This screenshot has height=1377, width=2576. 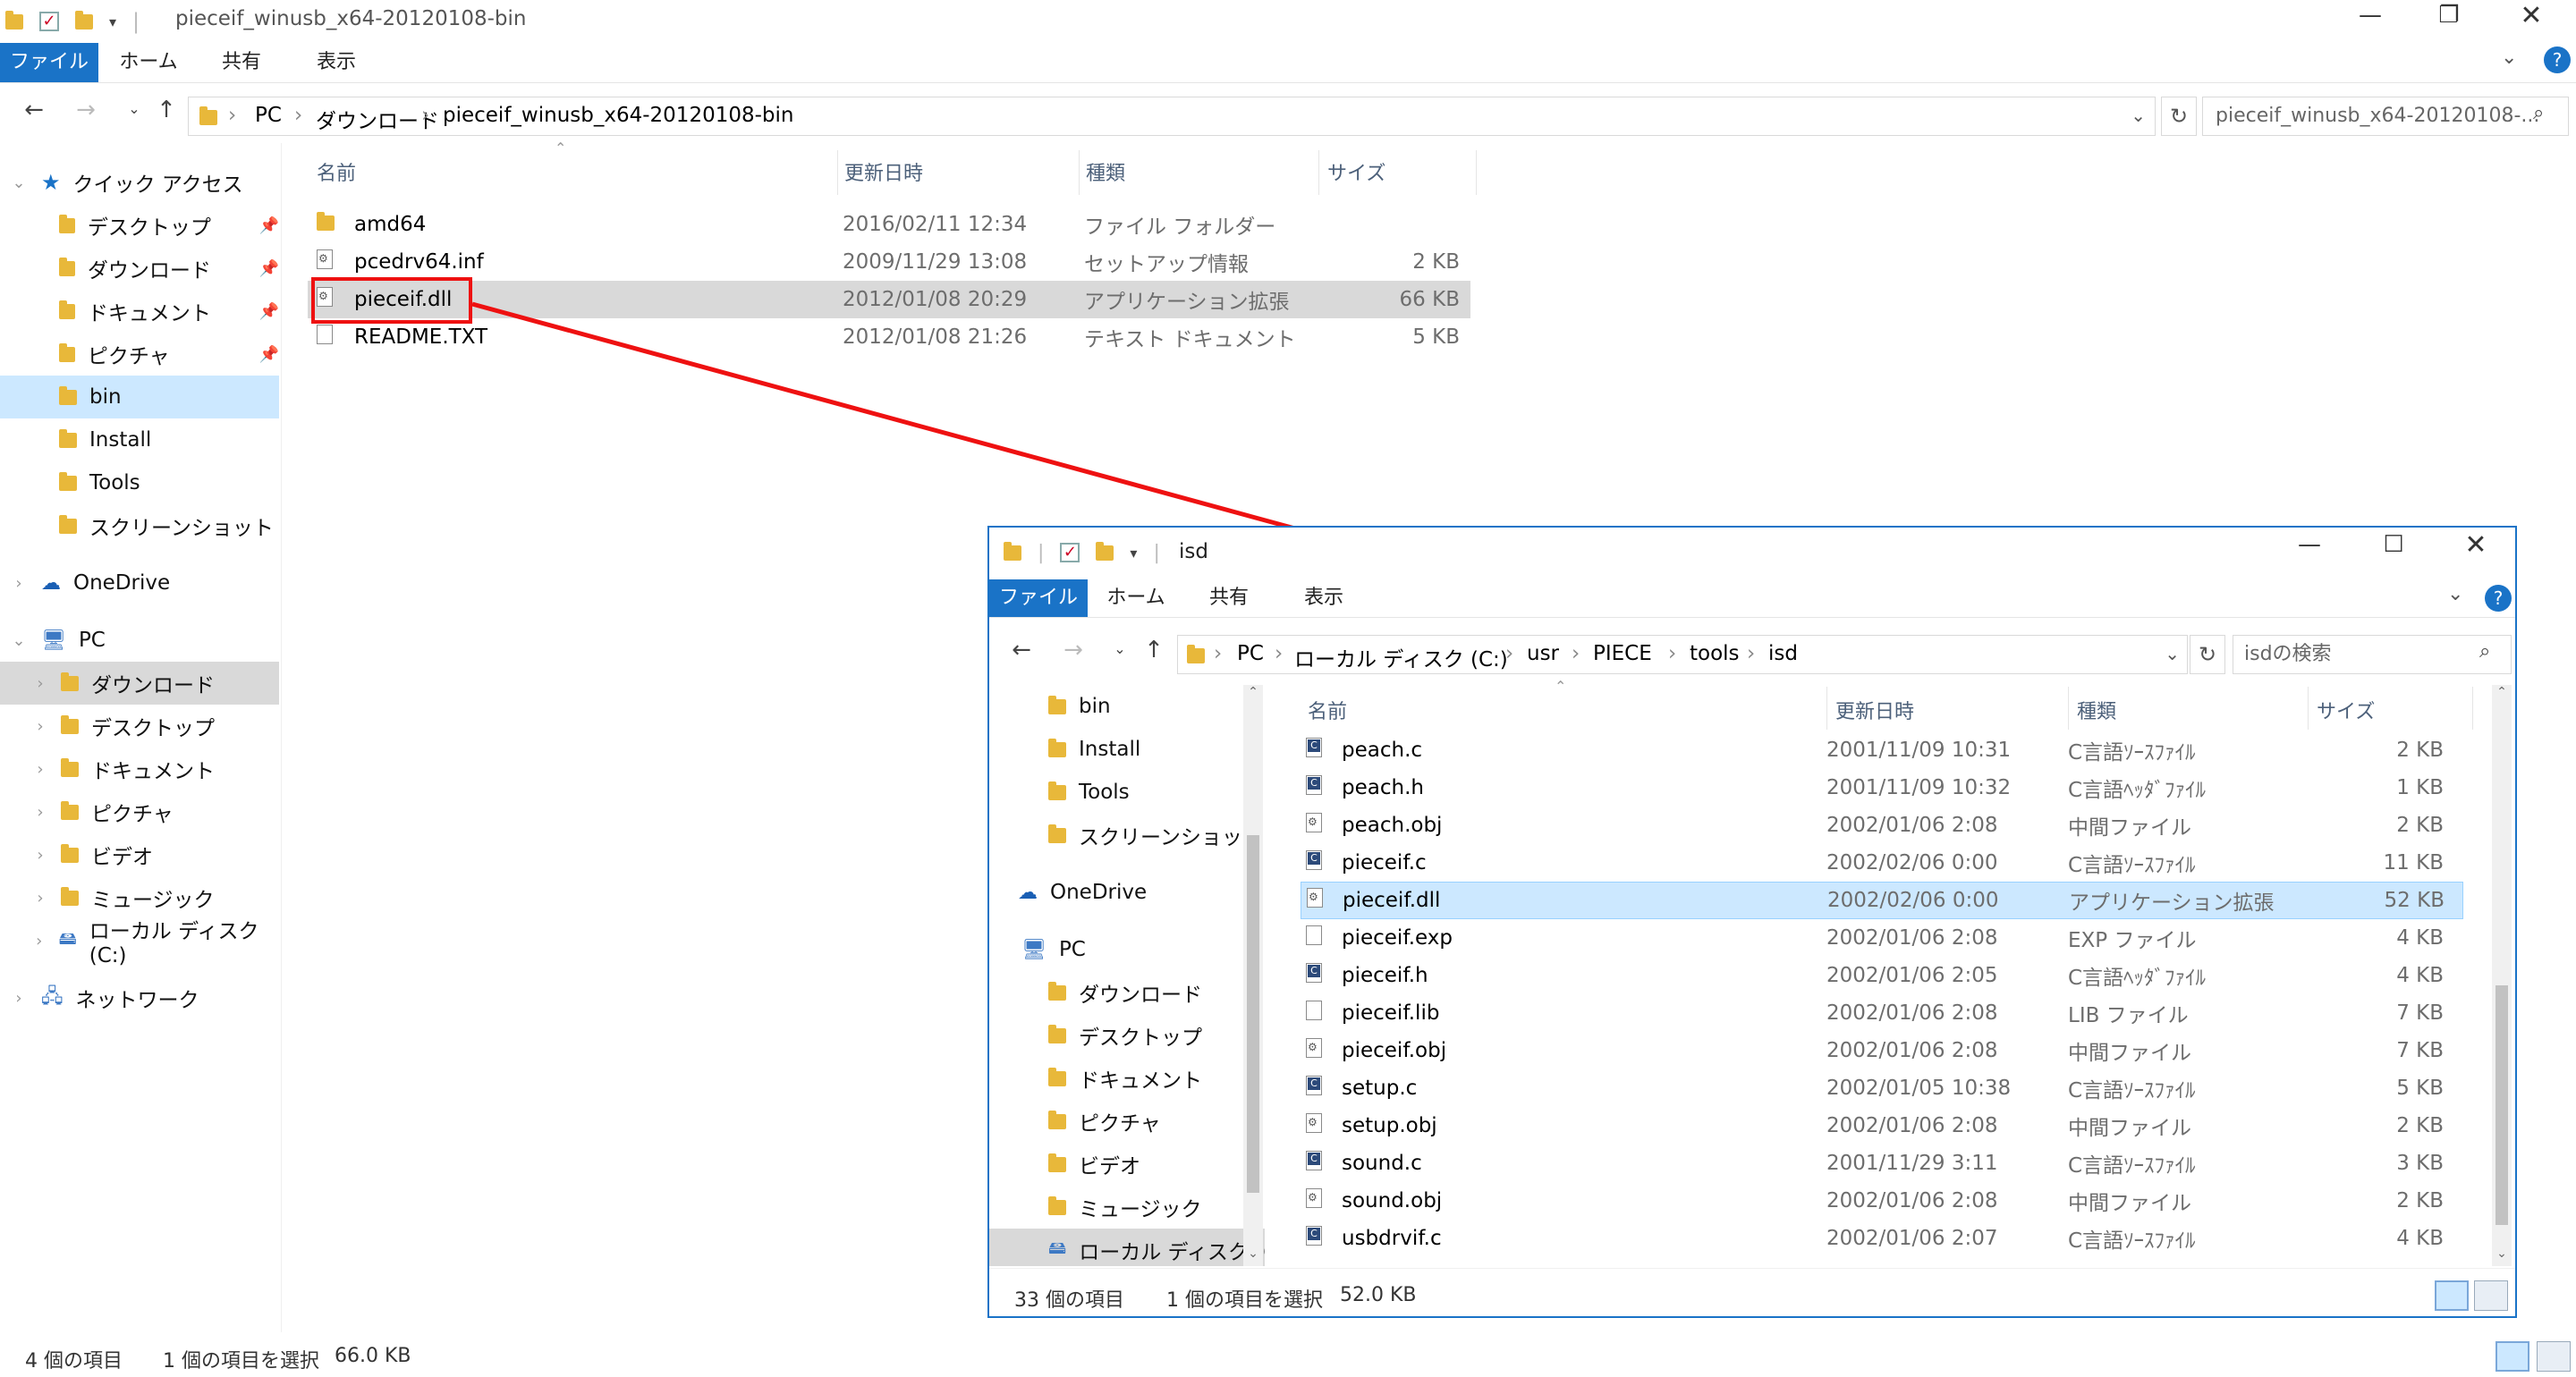 I want to click on breadcrumb-current-folder: pieceif_winusb_x64-20120108-bin, so click(x=618, y=115).